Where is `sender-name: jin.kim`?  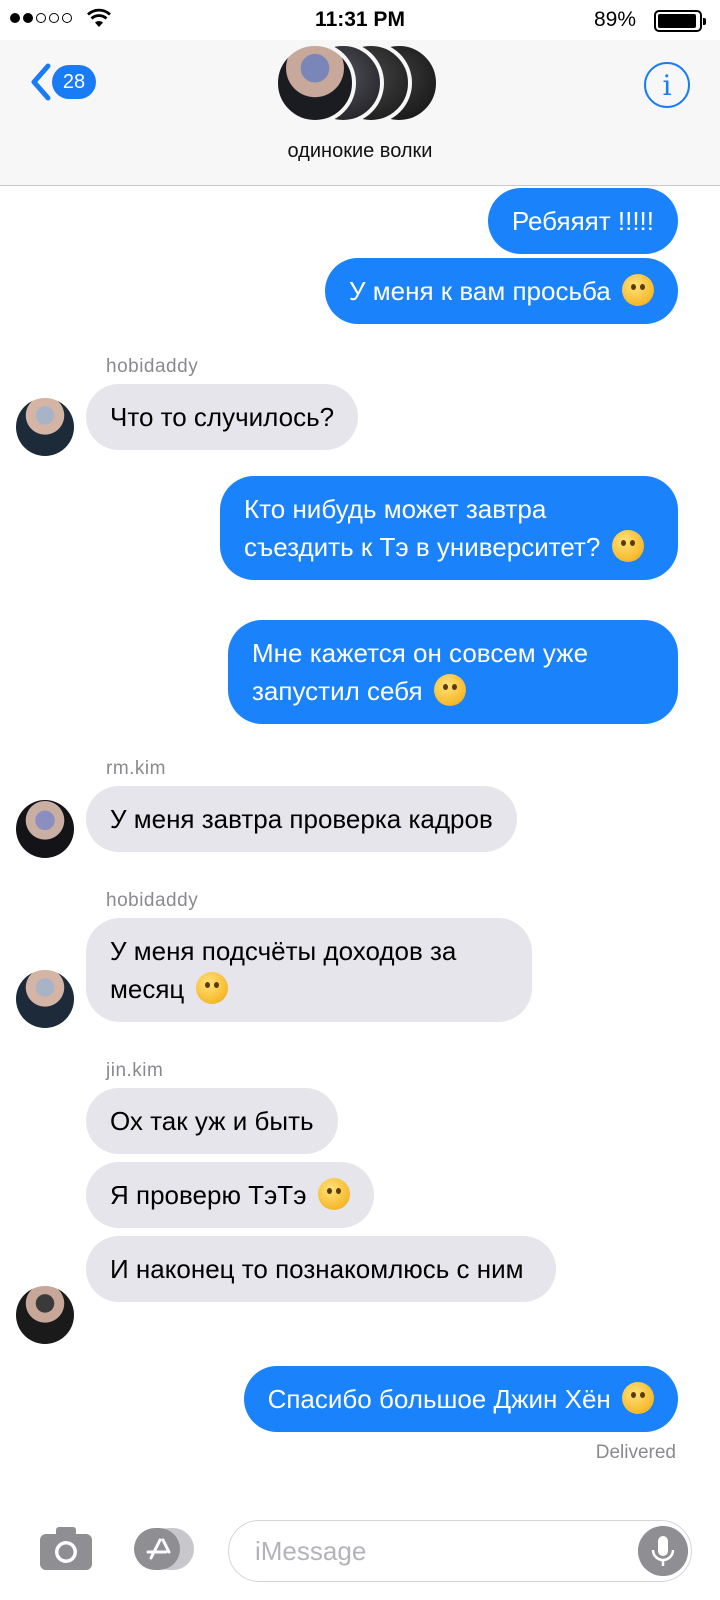
sender-name: jin.kim is located at coordinates (135, 1070).